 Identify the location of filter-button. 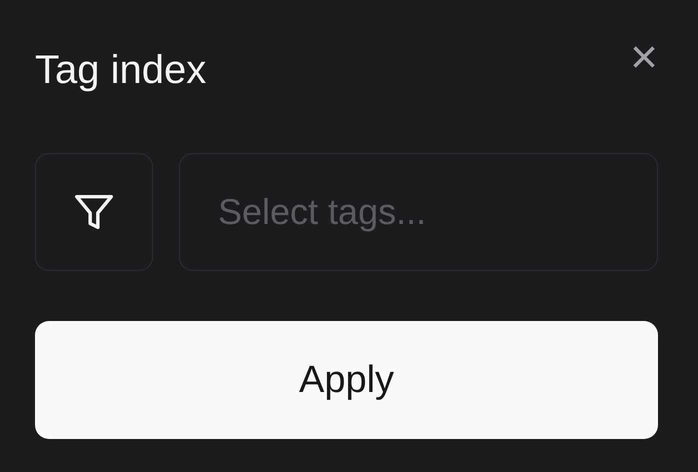
(94, 212).